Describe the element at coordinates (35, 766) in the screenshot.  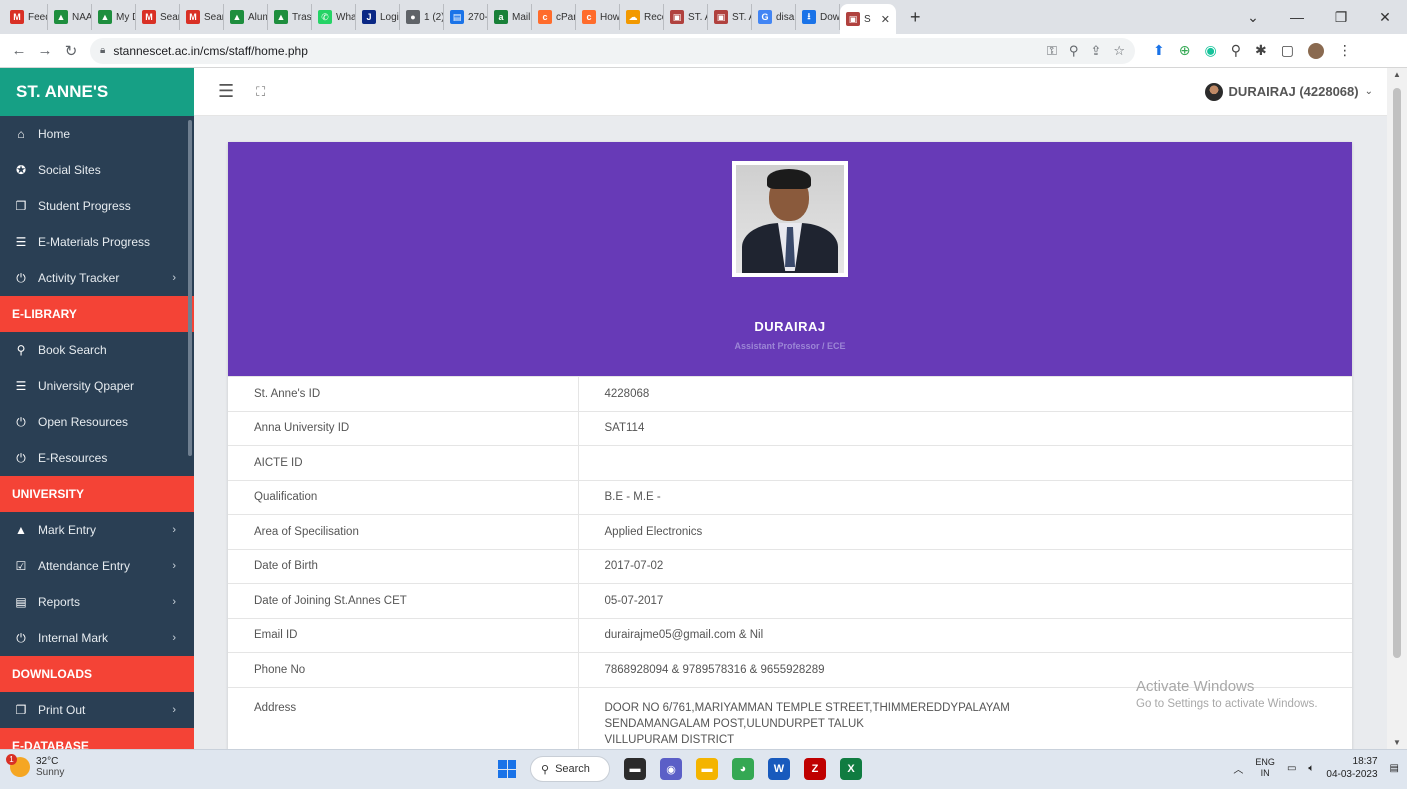
I see `weather-widget: 1 32°C Sunny` at that location.